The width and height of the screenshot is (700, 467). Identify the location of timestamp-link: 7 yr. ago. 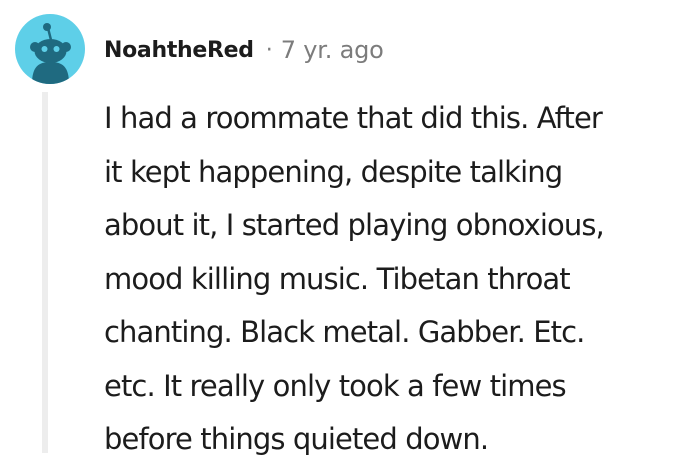
(332, 50).